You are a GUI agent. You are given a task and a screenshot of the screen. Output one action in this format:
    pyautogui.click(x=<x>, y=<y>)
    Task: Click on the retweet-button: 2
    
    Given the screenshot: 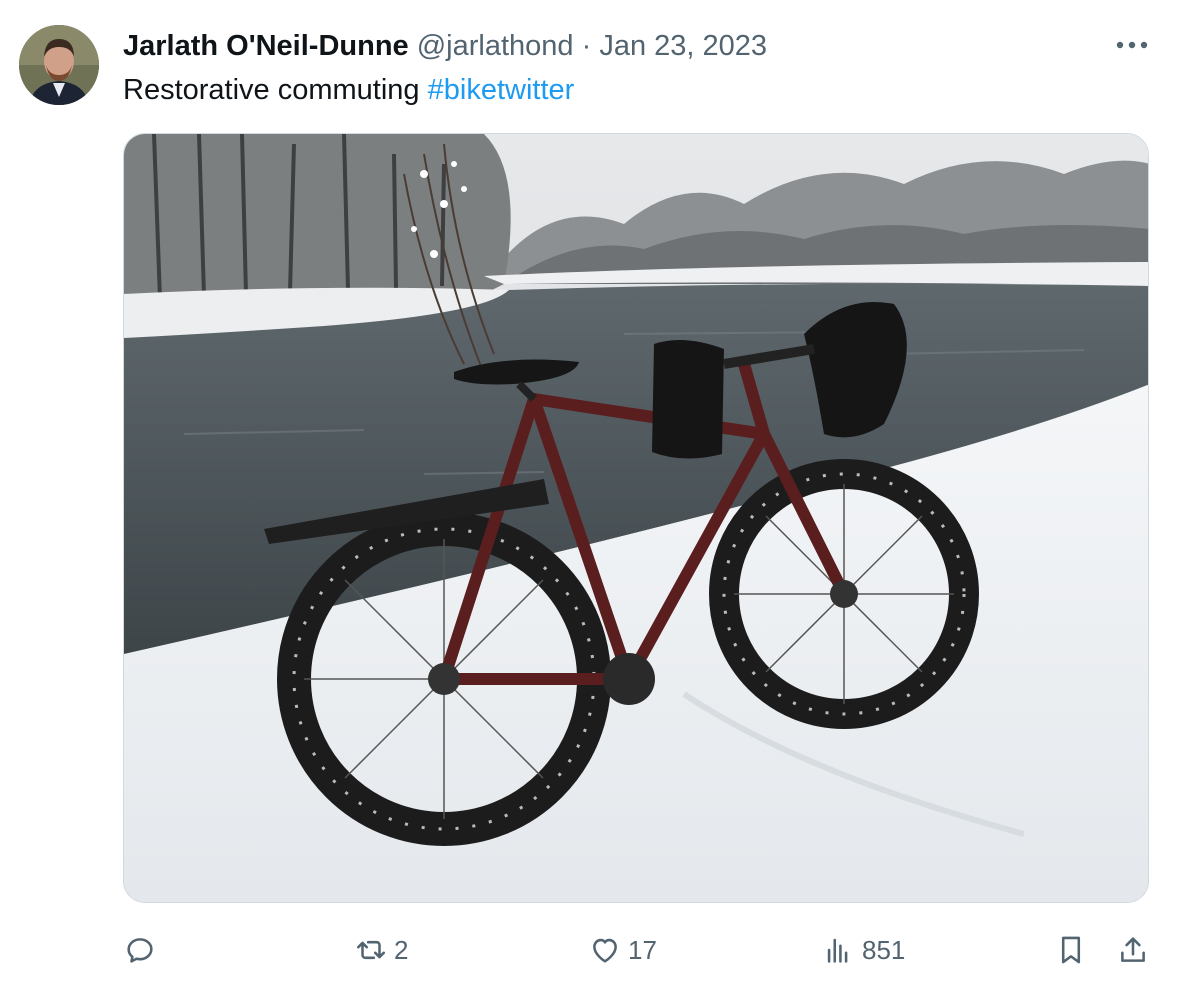 What is the action you would take?
    pyautogui.click(x=381, y=950)
    